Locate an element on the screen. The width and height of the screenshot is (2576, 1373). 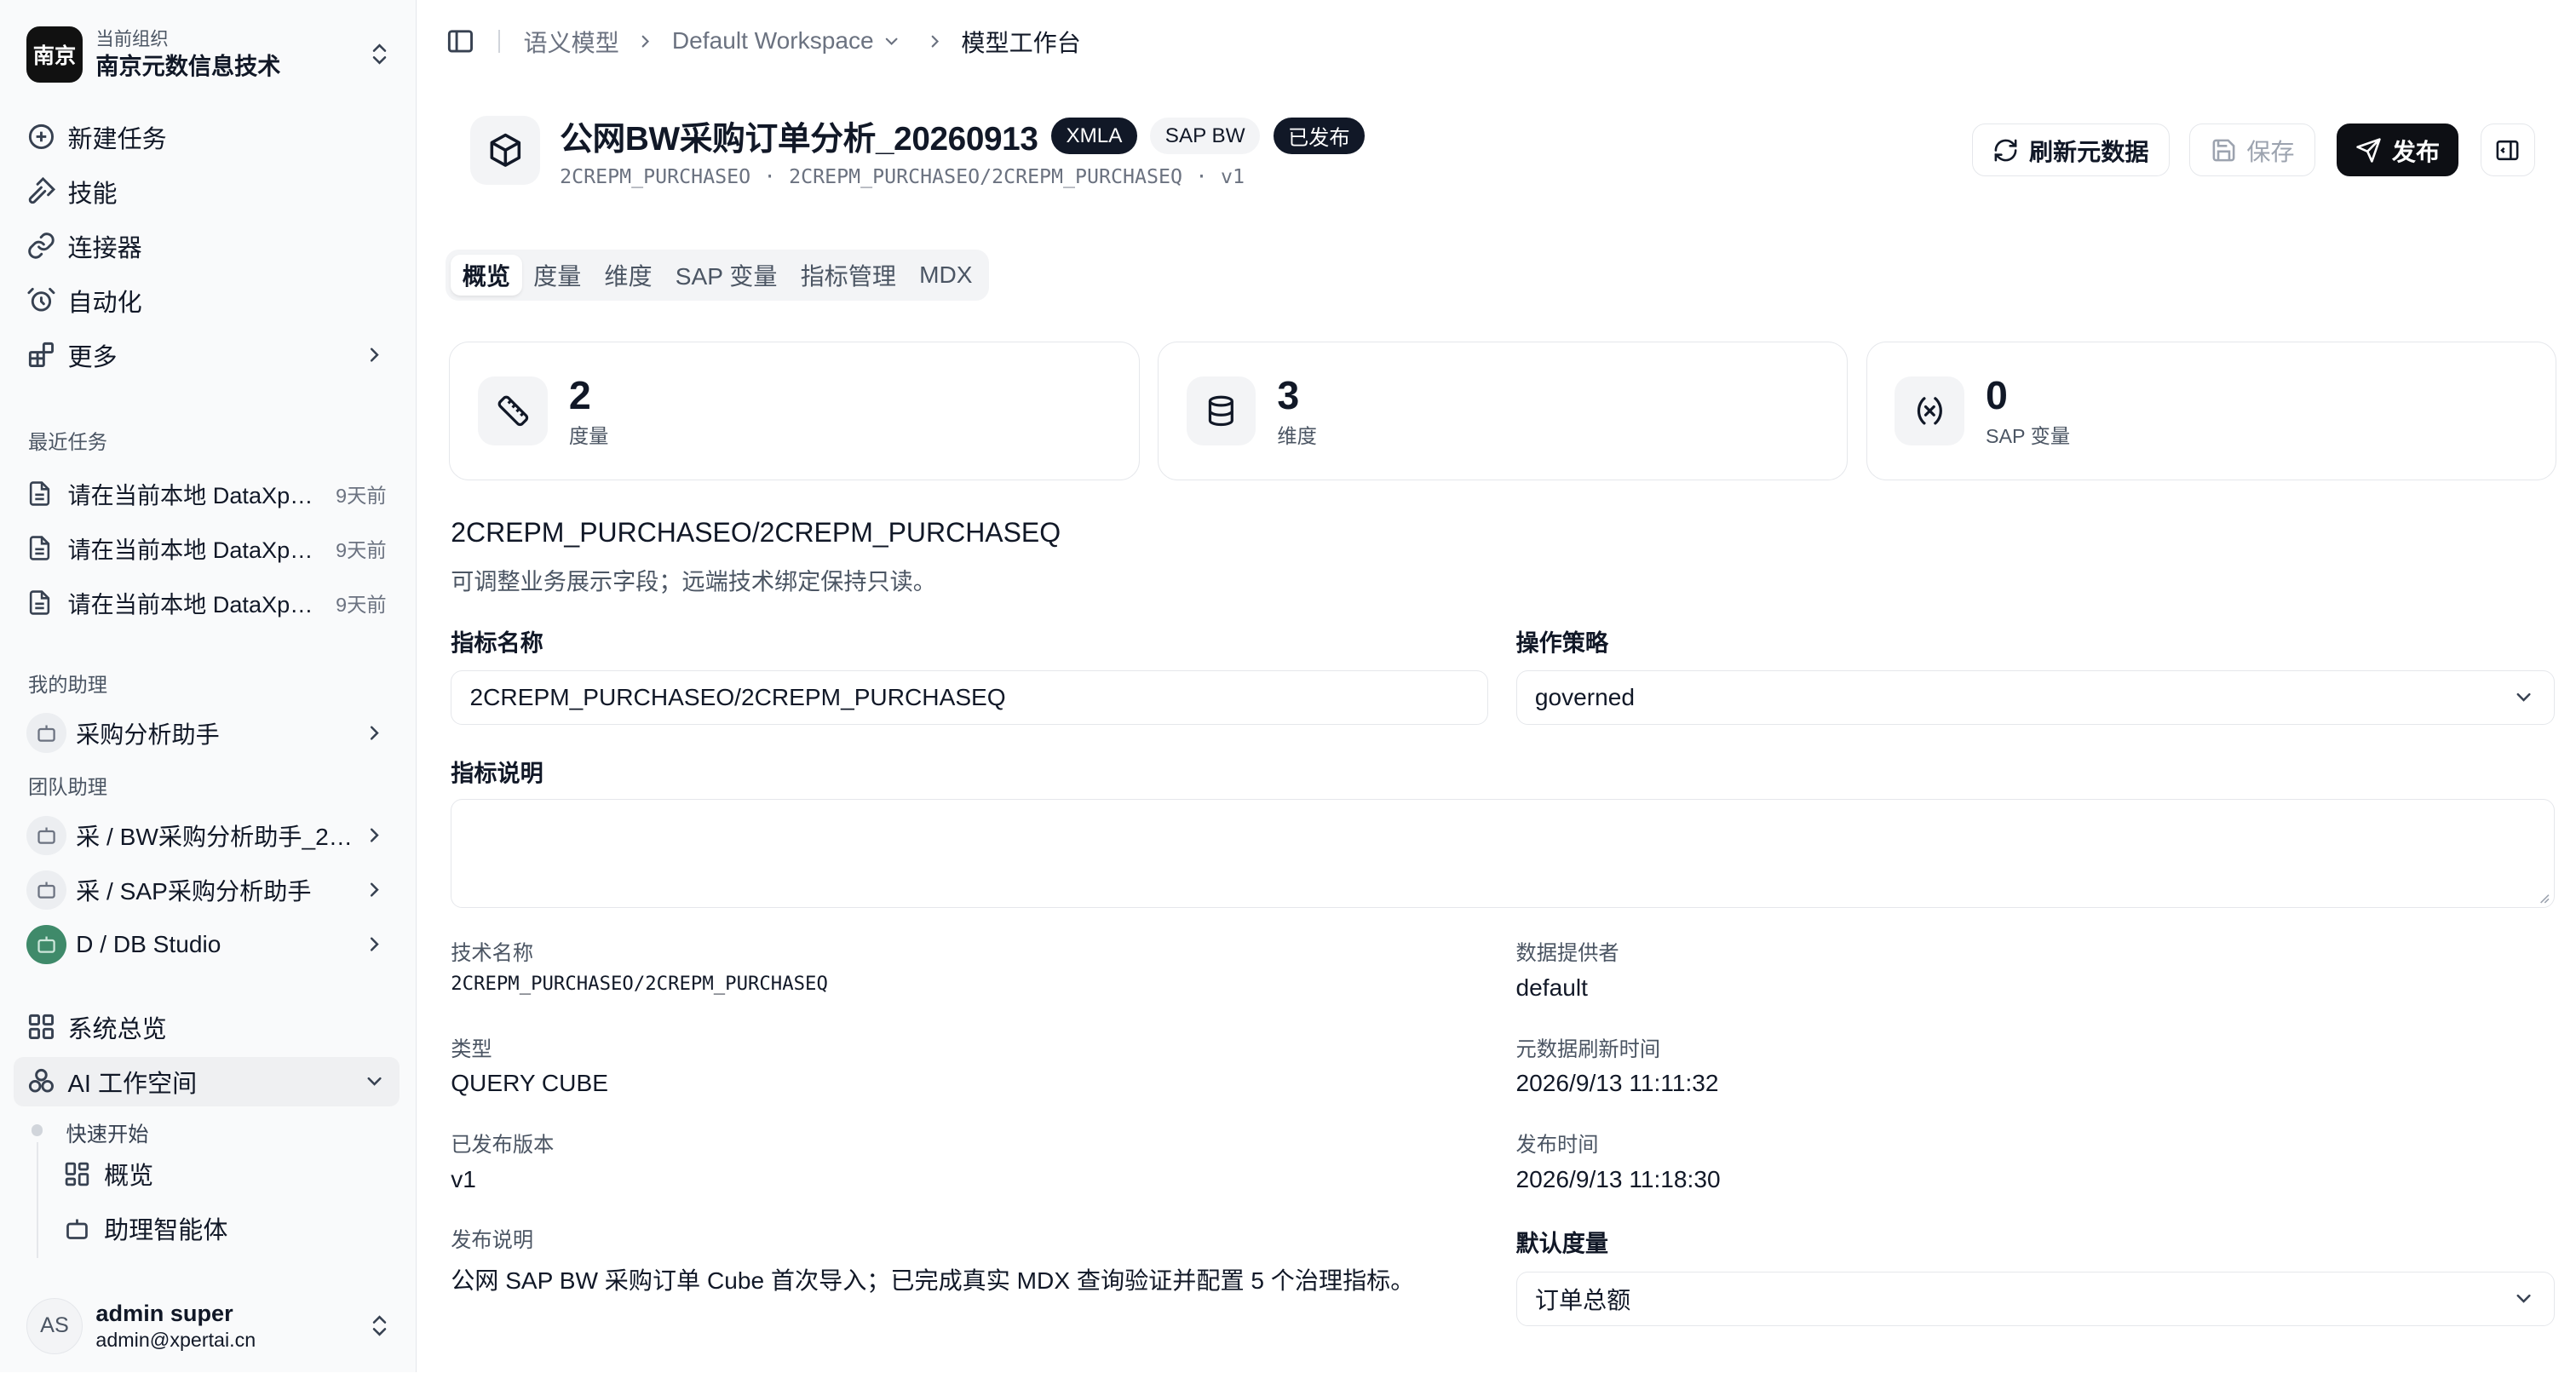
team-assistants-title: 团队助理 is located at coordinates (67, 787).